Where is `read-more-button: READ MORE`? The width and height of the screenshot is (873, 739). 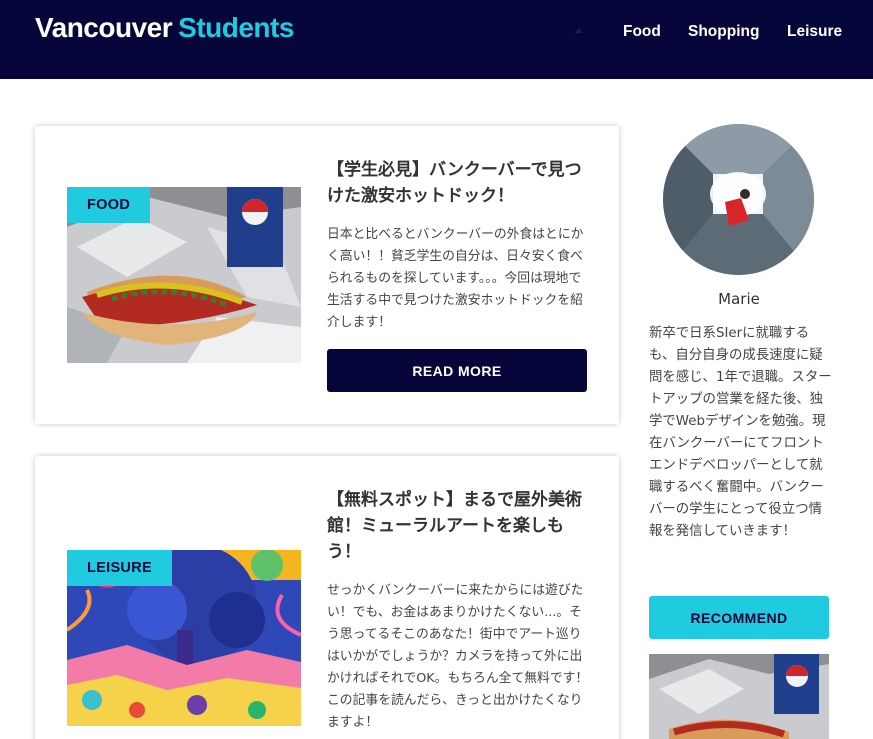
read-more-button: READ MORE is located at coordinates (457, 370).